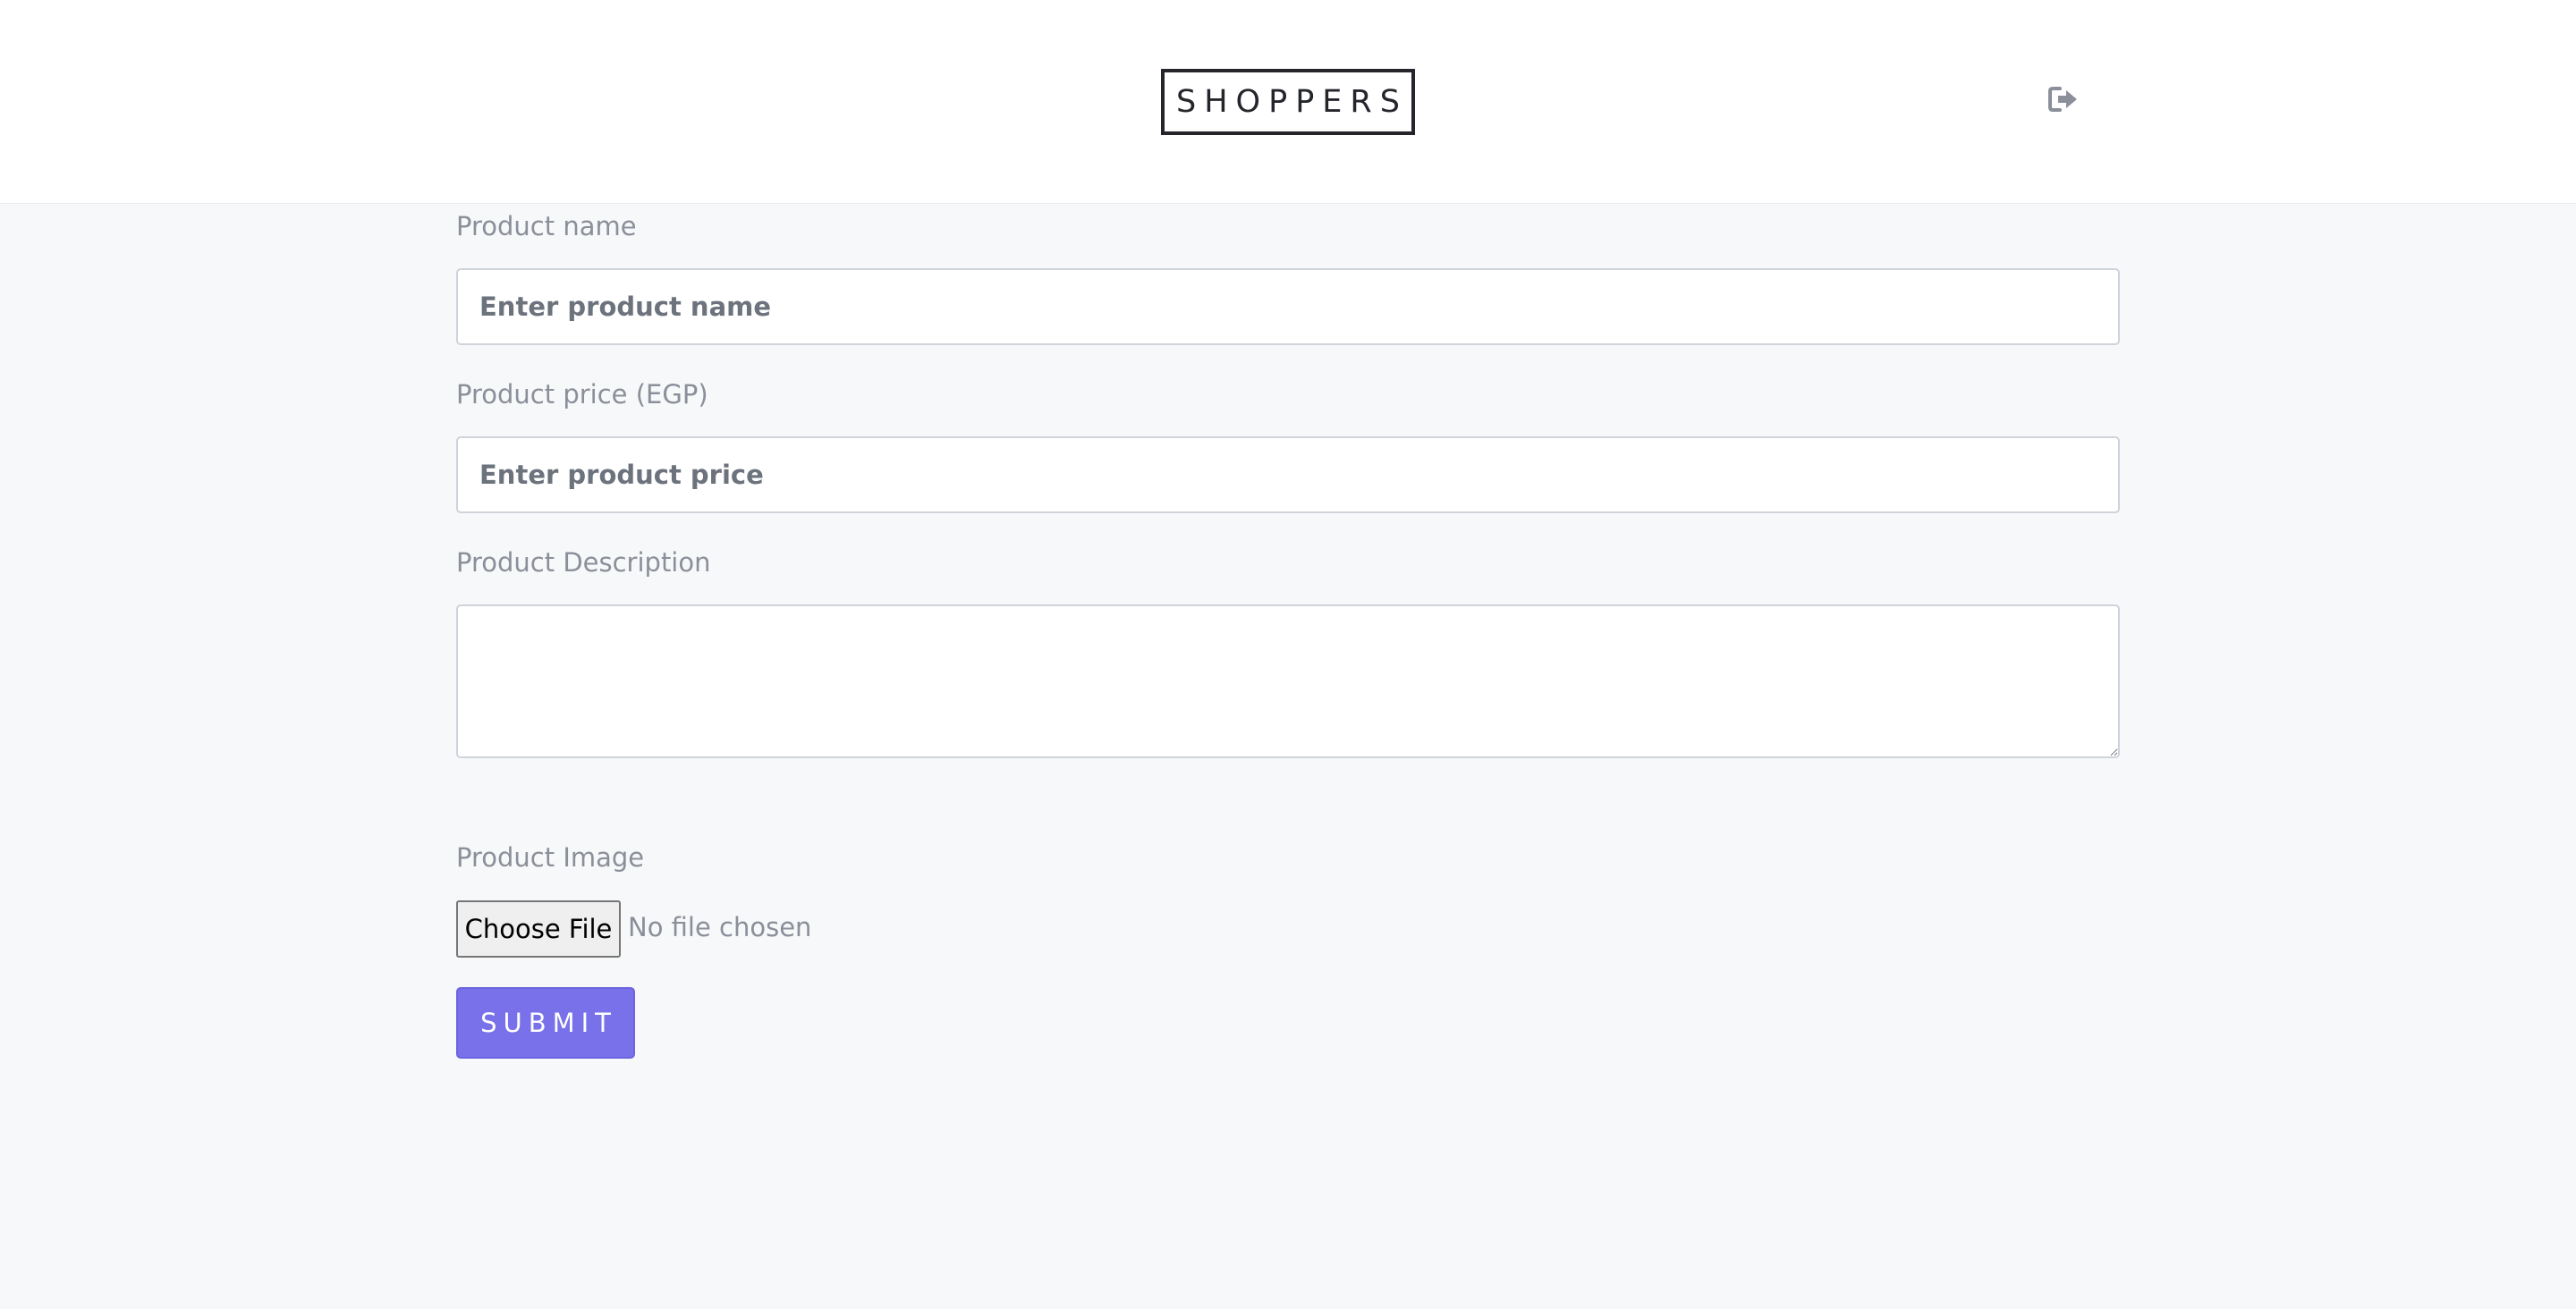  Describe the element at coordinates (720, 927) in the screenshot. I see `file-status-text: No file chosen` at that location.